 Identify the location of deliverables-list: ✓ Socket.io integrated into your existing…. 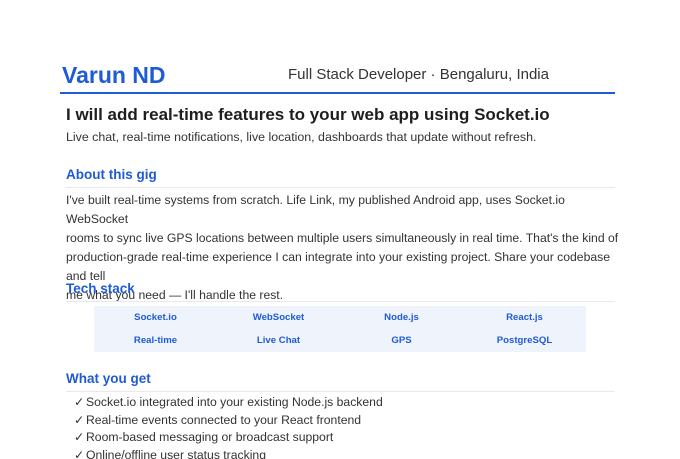
(228, 426).